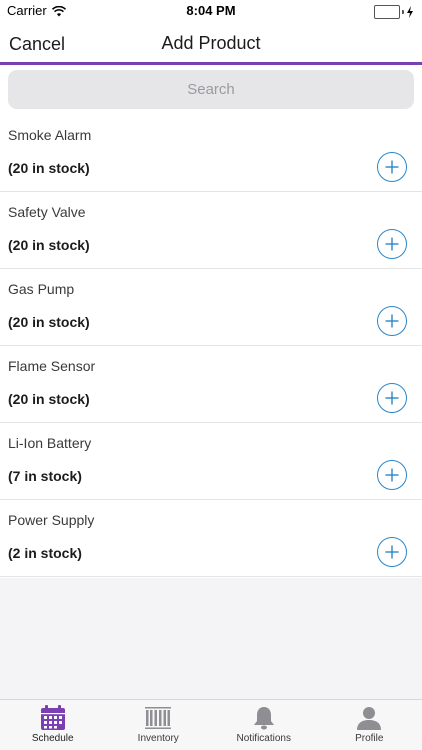 This screenshot has width=422, height=750. Describe the element at coordinates (45, 476) in the screenshot. I see `stock-count: (7 in stock)` at that location.